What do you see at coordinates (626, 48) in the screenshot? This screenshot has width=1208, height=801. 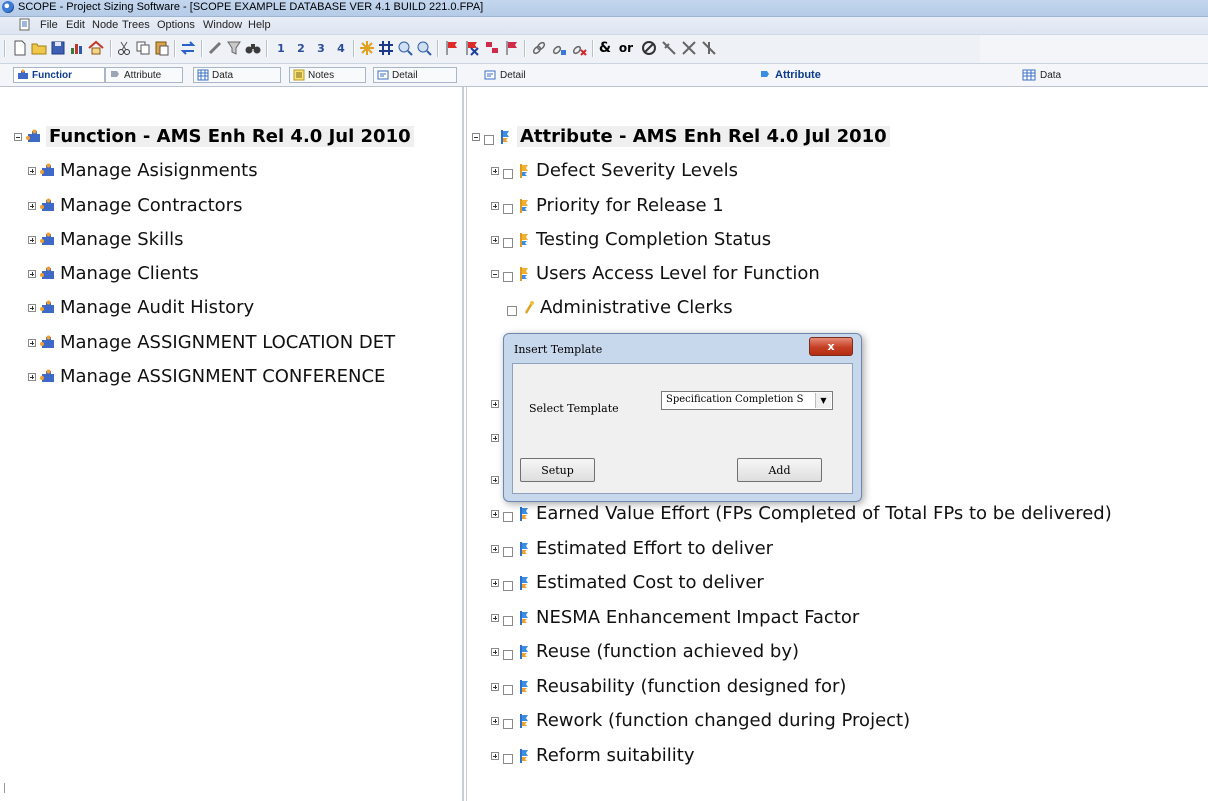 I see `or-icon: or` at bounding box center [626, 48].